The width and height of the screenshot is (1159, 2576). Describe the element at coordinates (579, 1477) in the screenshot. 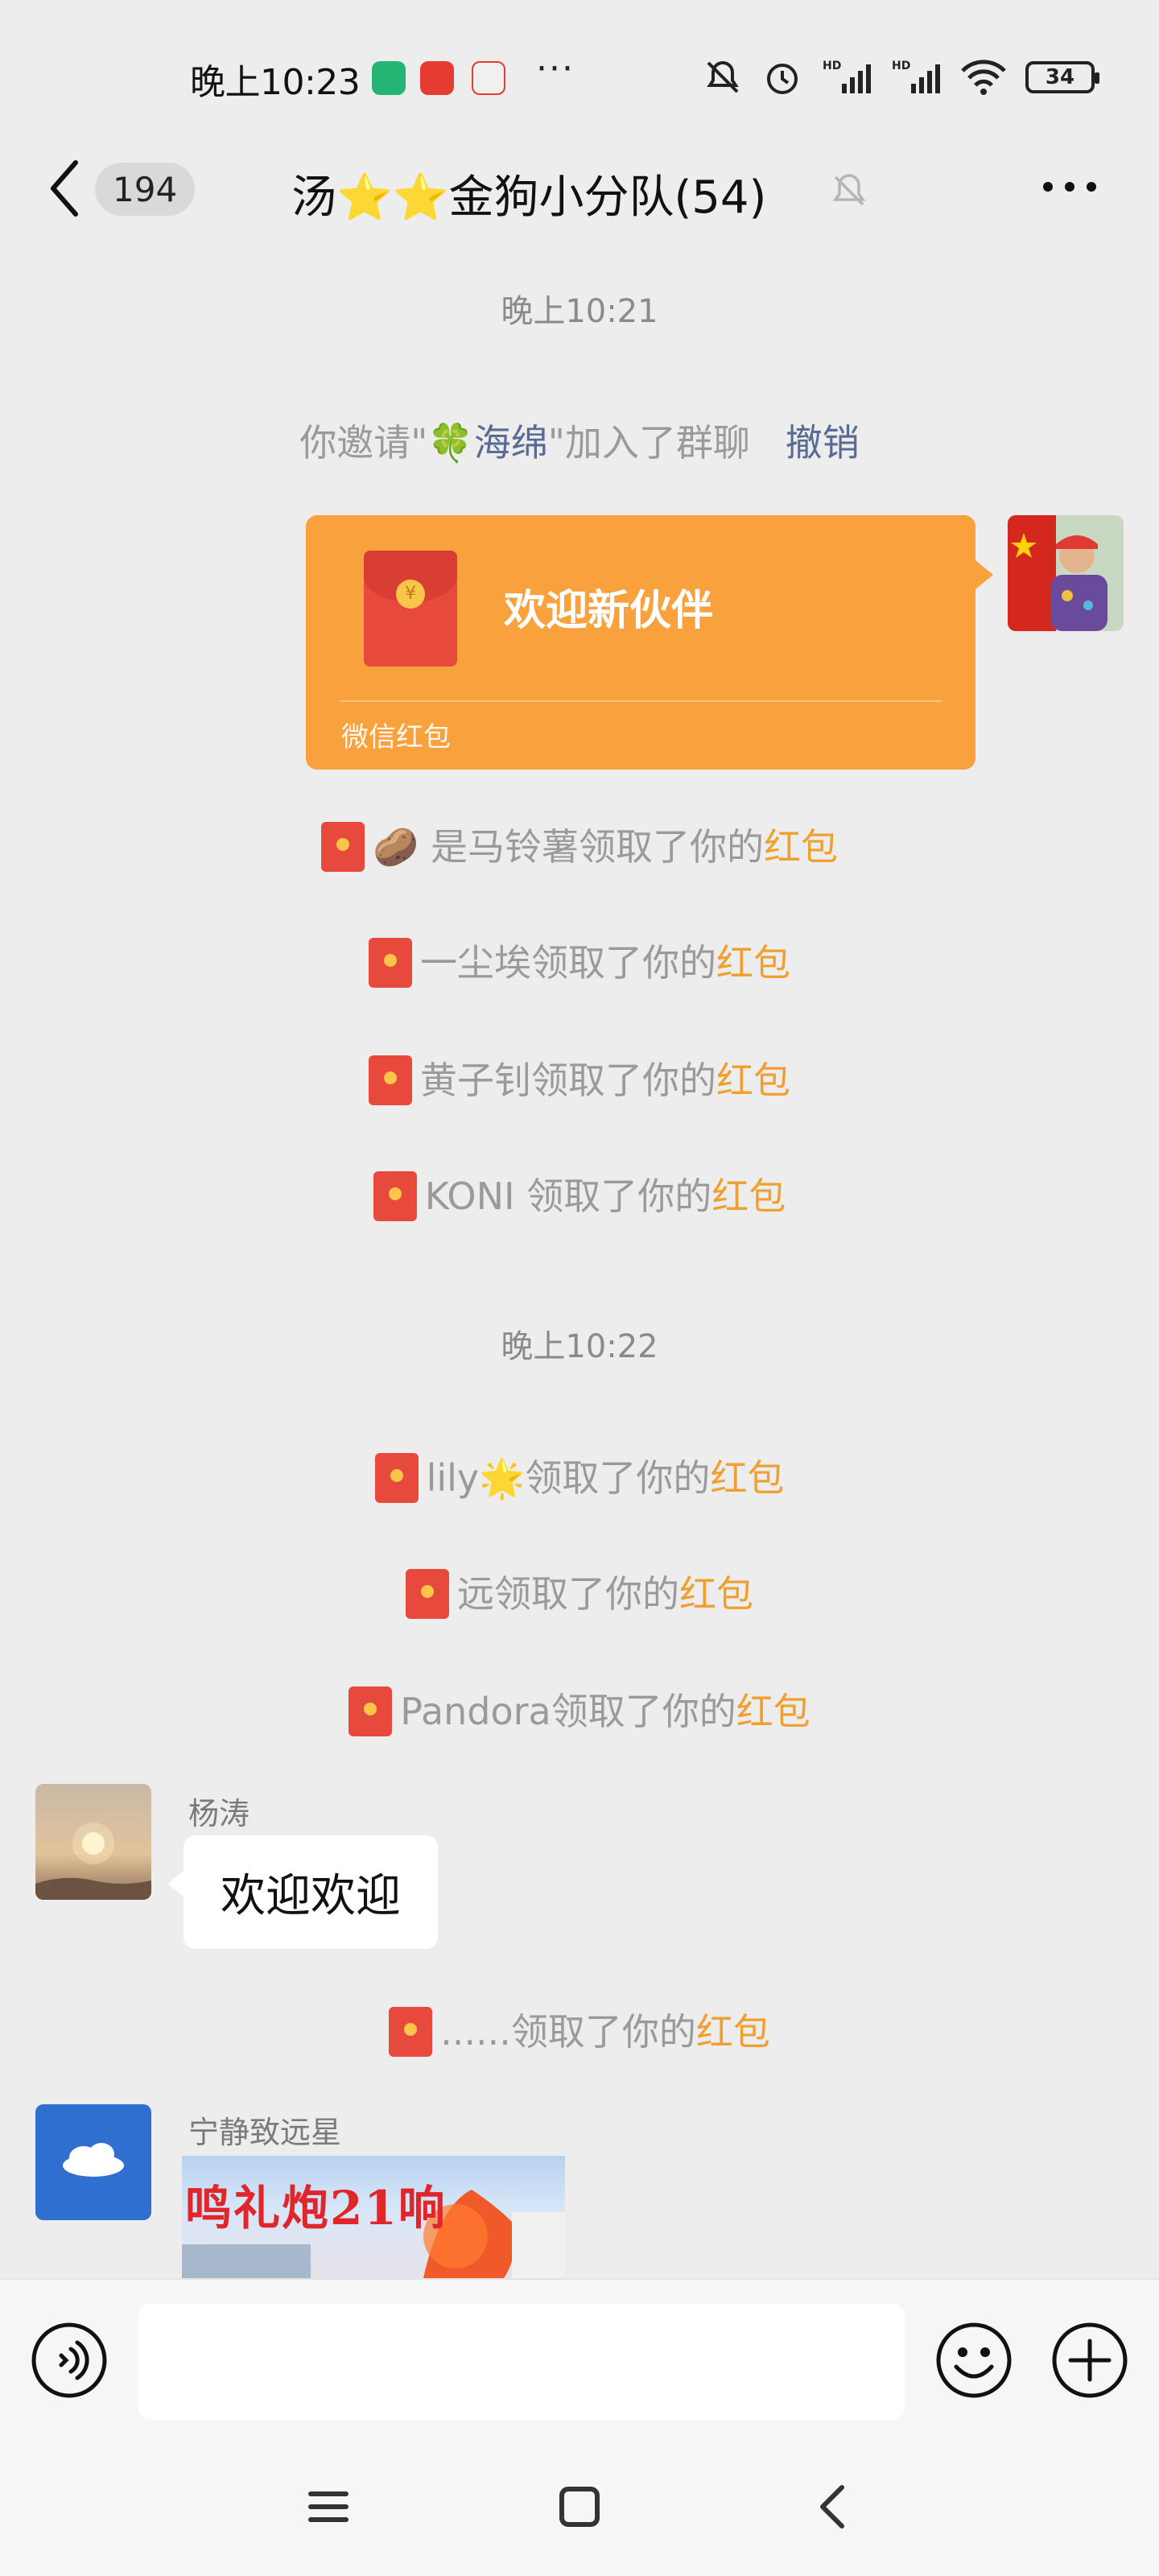

I see `claim-notice: lily🌟领取了你的红包` at that location.